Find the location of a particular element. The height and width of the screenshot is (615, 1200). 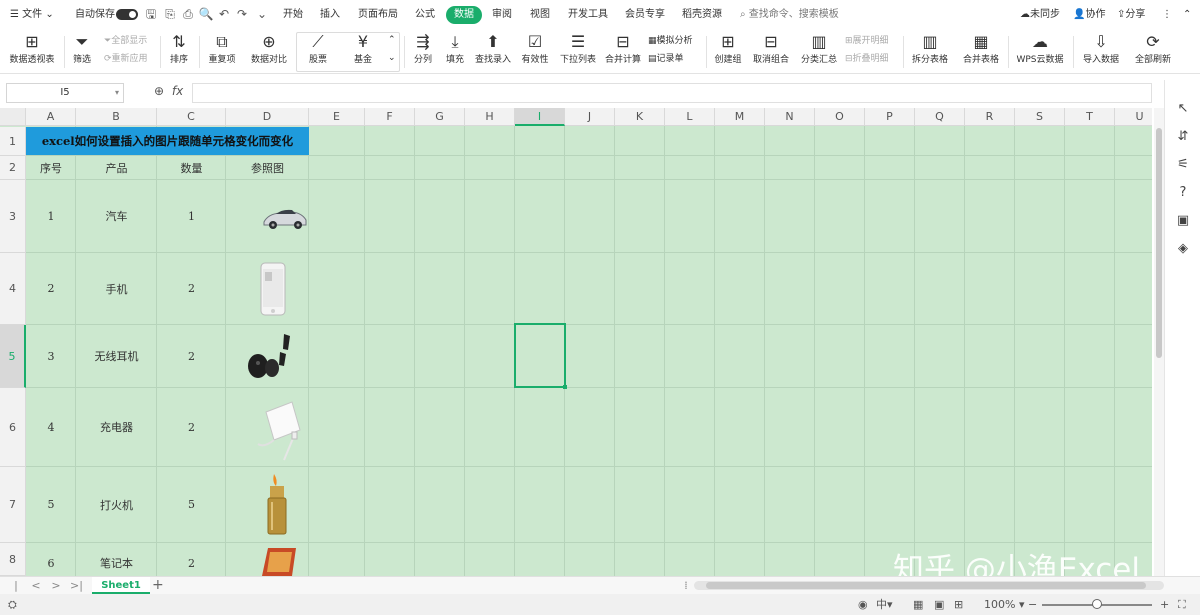

formula-input is located at coordinates (672, 93).